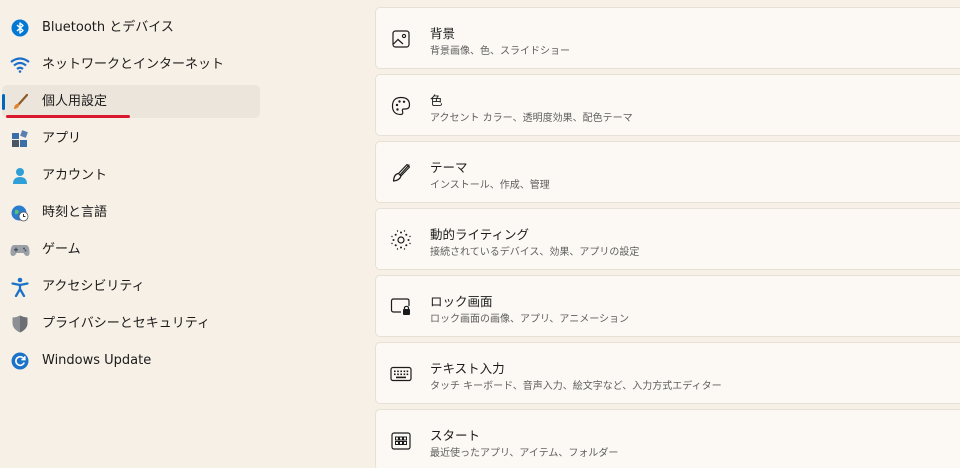 The height and width of the screenshot is (468, 960). What do you see at coordinates (131, 175) in the screenshot?
I see `sidebar-item-accounts: アカウント` at bounding box center [131, 175].